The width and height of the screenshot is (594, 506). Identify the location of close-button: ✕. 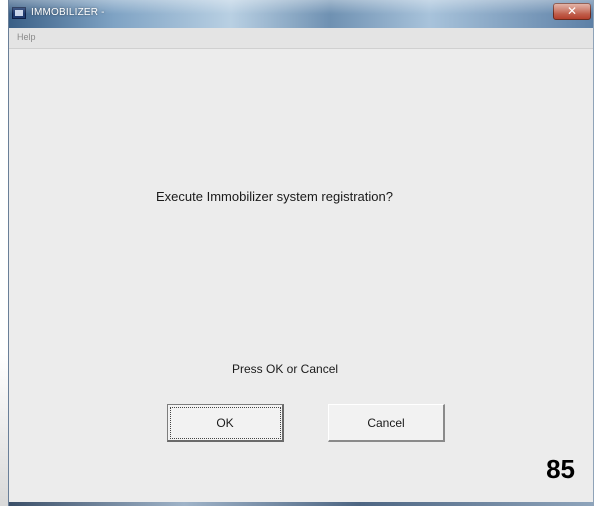
(572, 11).